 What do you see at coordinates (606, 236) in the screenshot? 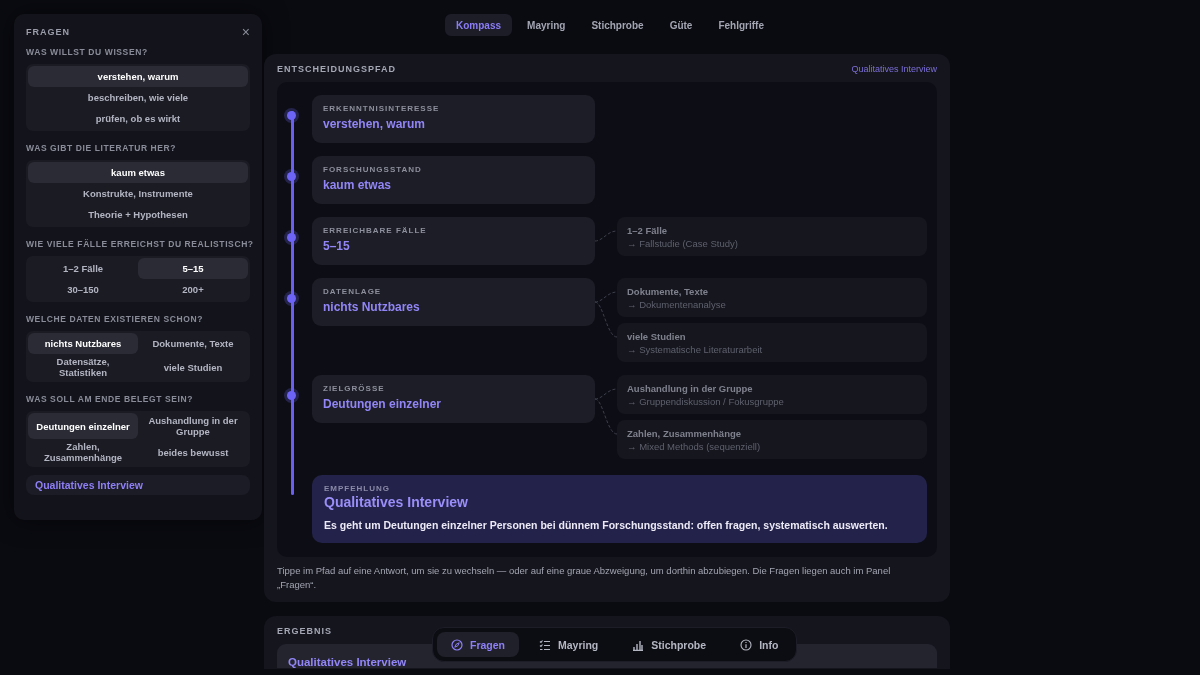
I see `branch-connector` at bounding box center [606, 236].